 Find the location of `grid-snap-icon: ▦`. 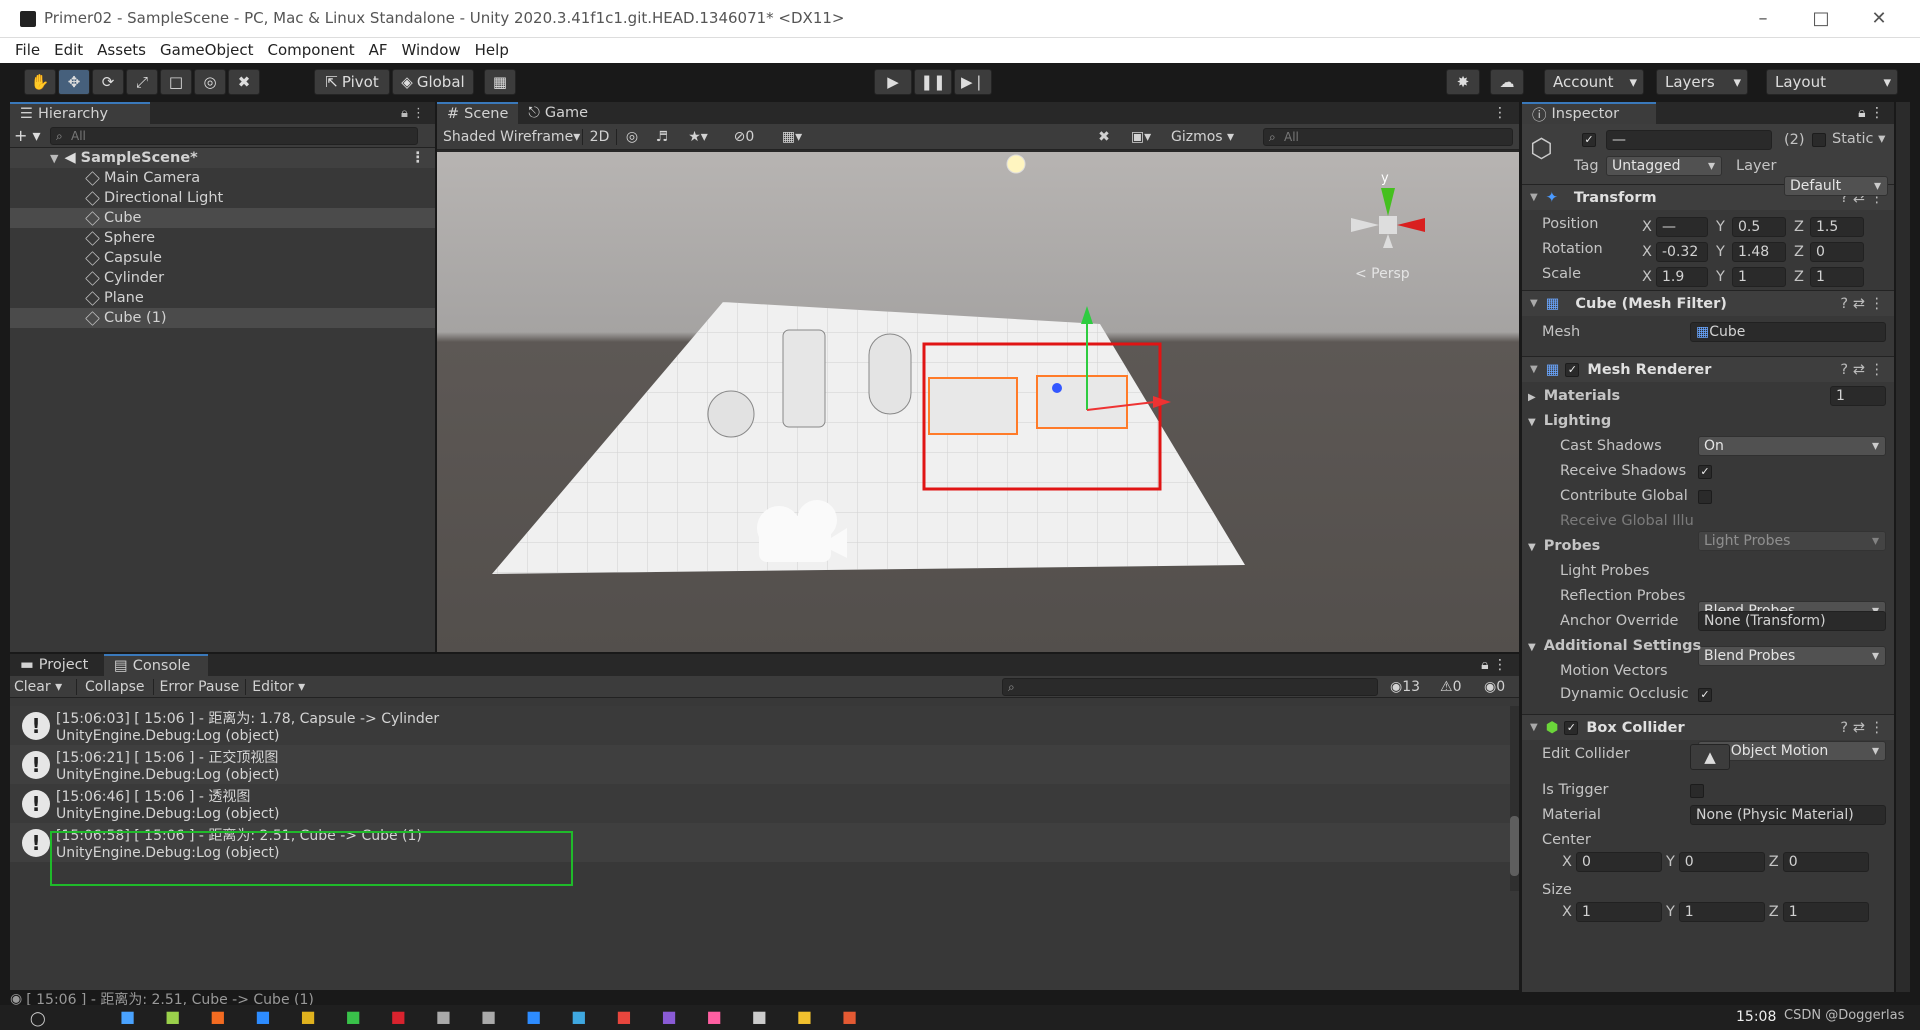

grid-snap-icon: ▦ is located at coordinates (500, 82).